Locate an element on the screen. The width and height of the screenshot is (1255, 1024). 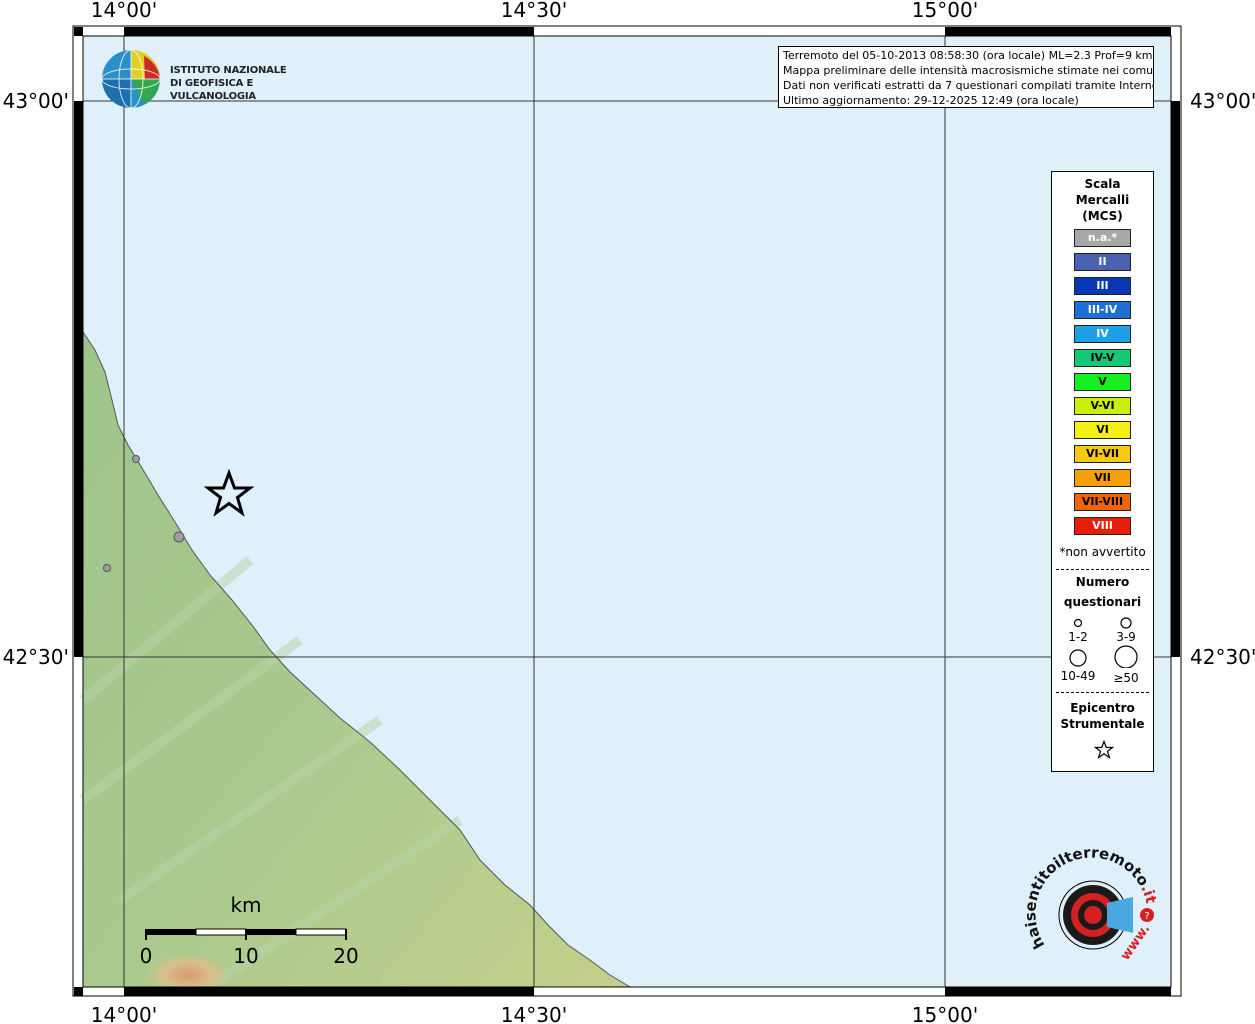
logo-line1: ISTITUTO NAZIONALE is located at coordinates (228, 70).